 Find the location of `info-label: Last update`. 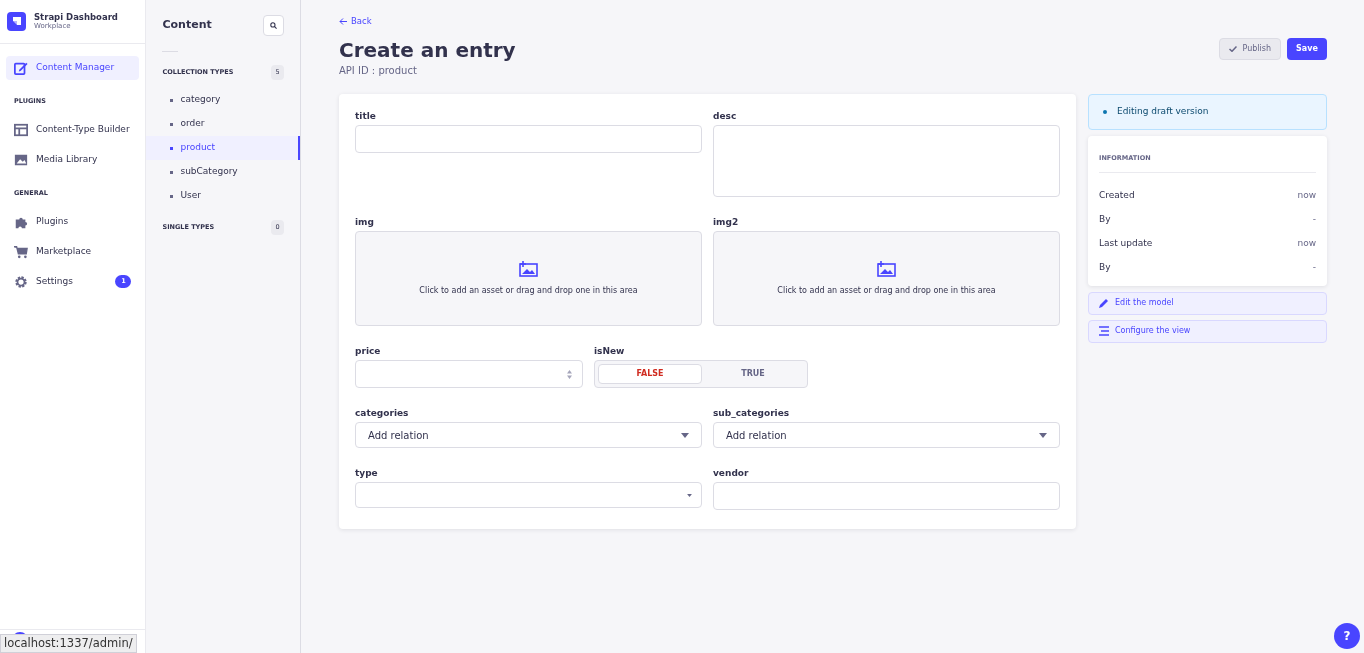

info-label: Last update is located at coordinates (1126, 243).